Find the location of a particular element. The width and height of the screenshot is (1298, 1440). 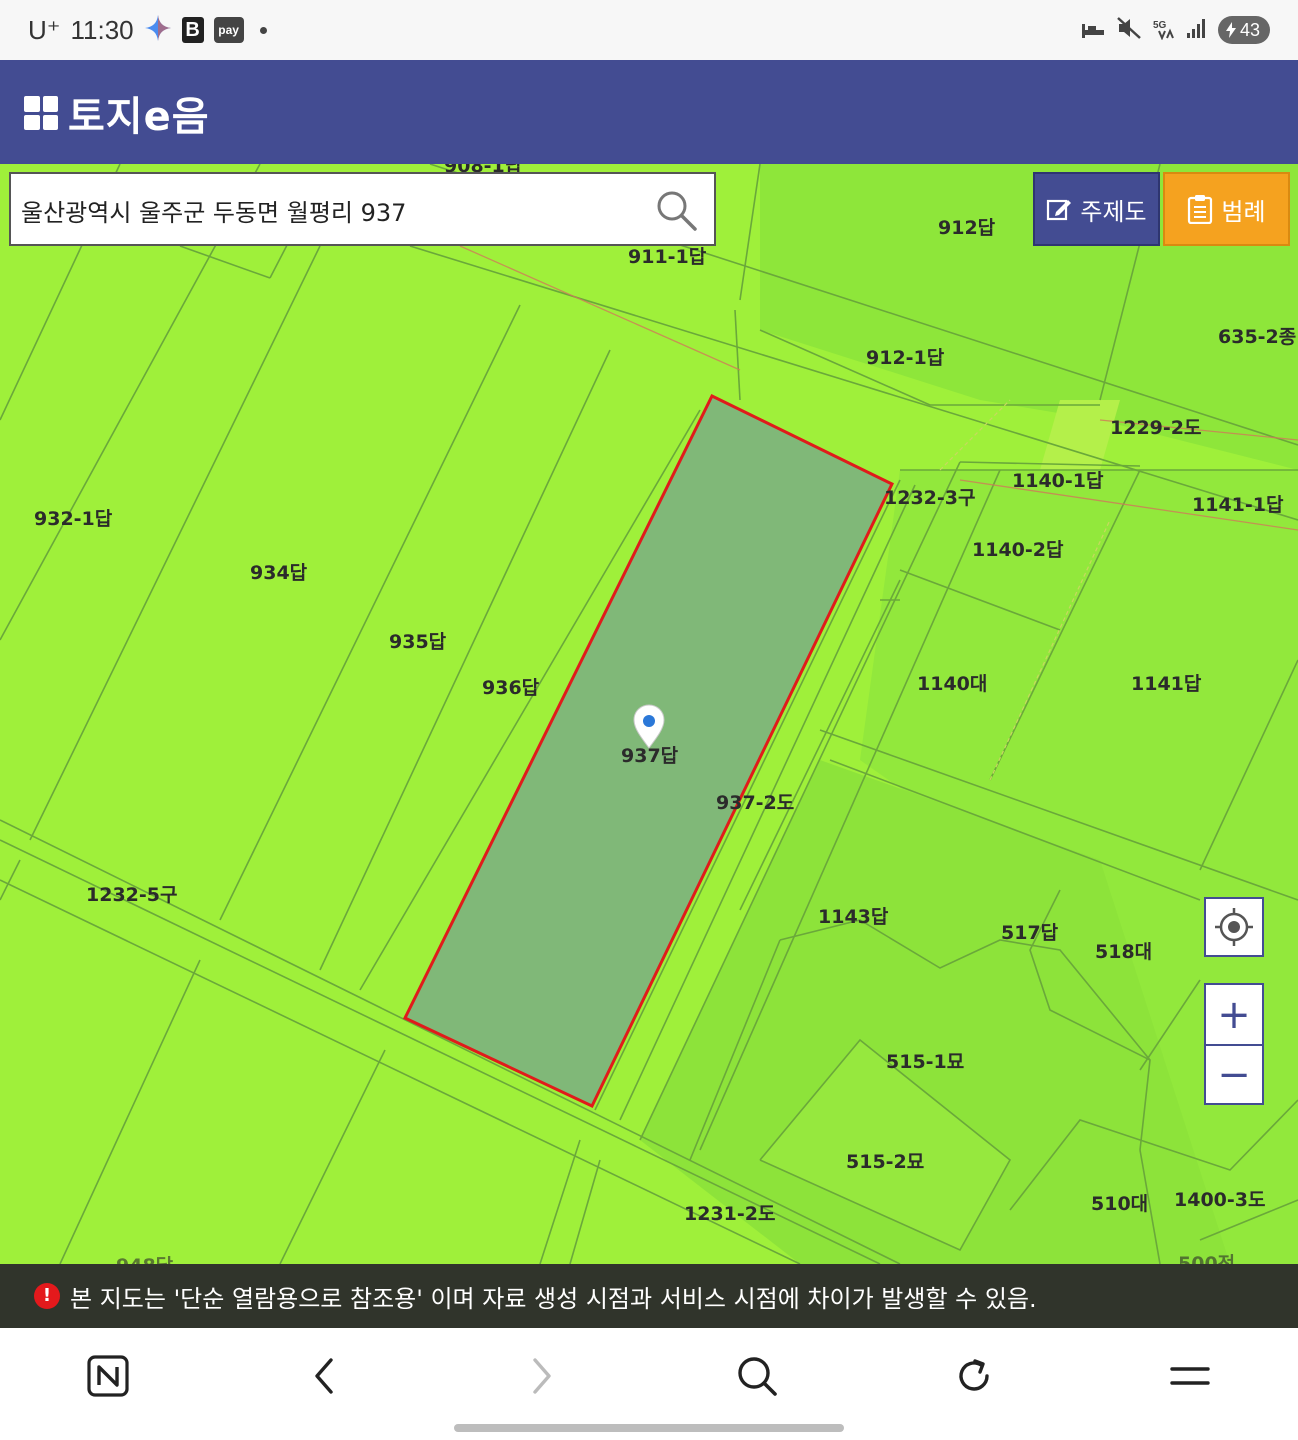

parcel-label: 912답 is located at coordinates (967, 228).